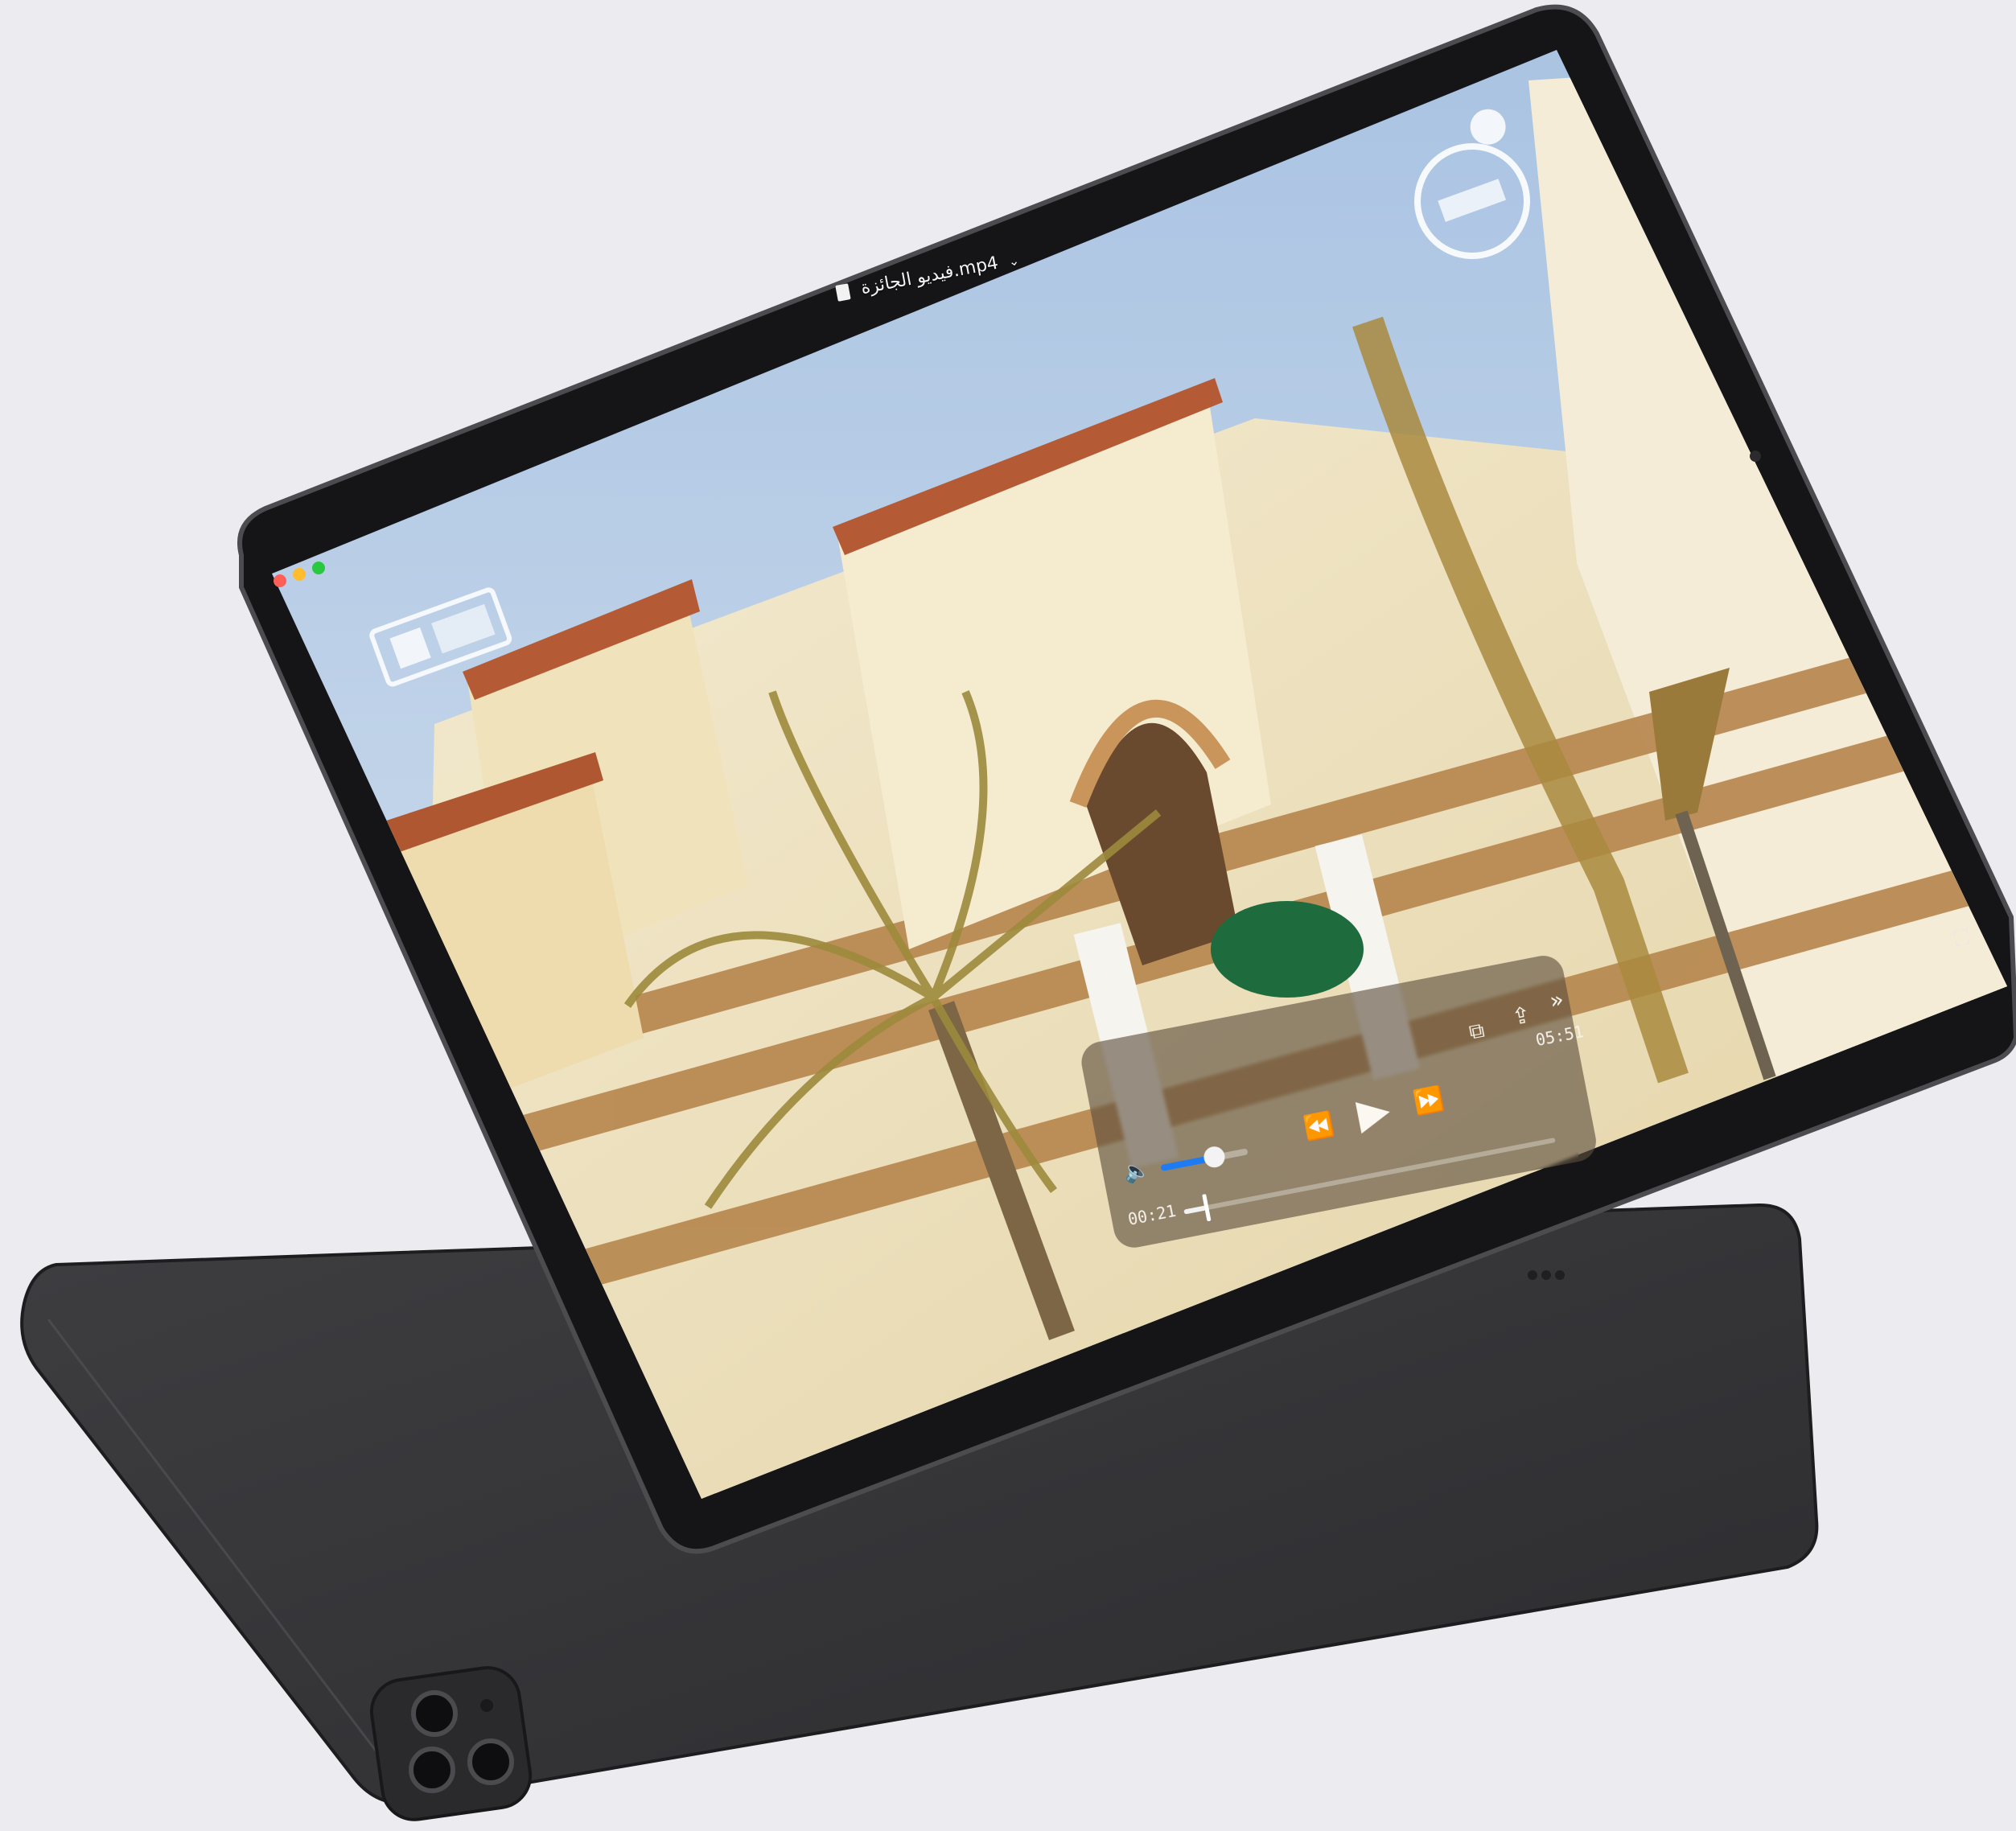  Describe the element at coordinates (318, 568) in the screenshot. I see `zoom-window-button` at that location.